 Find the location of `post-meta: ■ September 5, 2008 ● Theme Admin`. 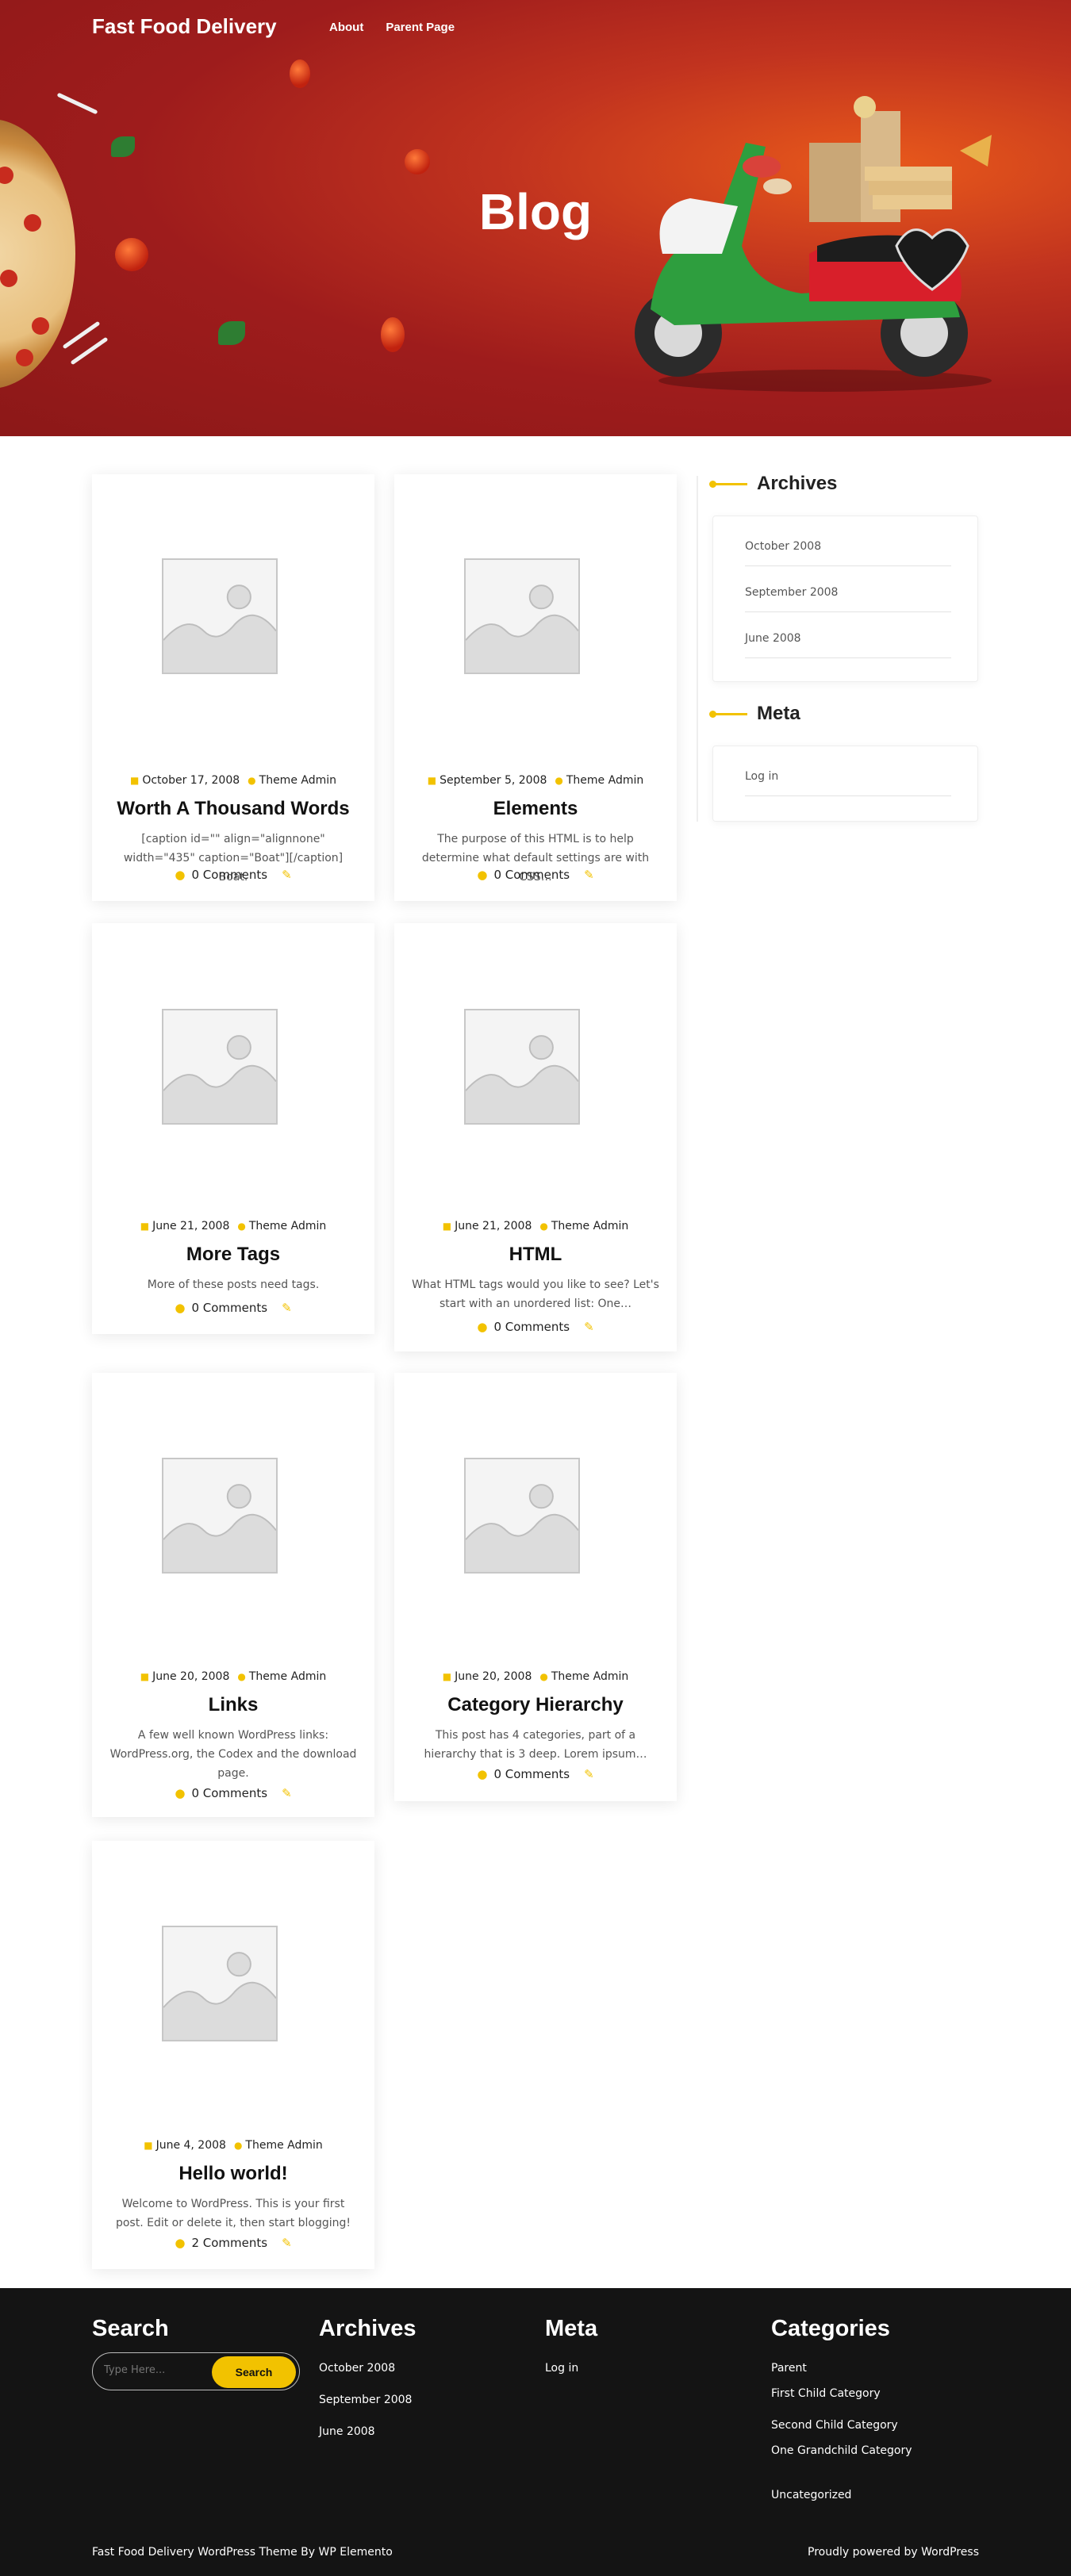

post-meta: ■ September 5, 2008 ● Theme Admin is located at coordinates (535, 781).